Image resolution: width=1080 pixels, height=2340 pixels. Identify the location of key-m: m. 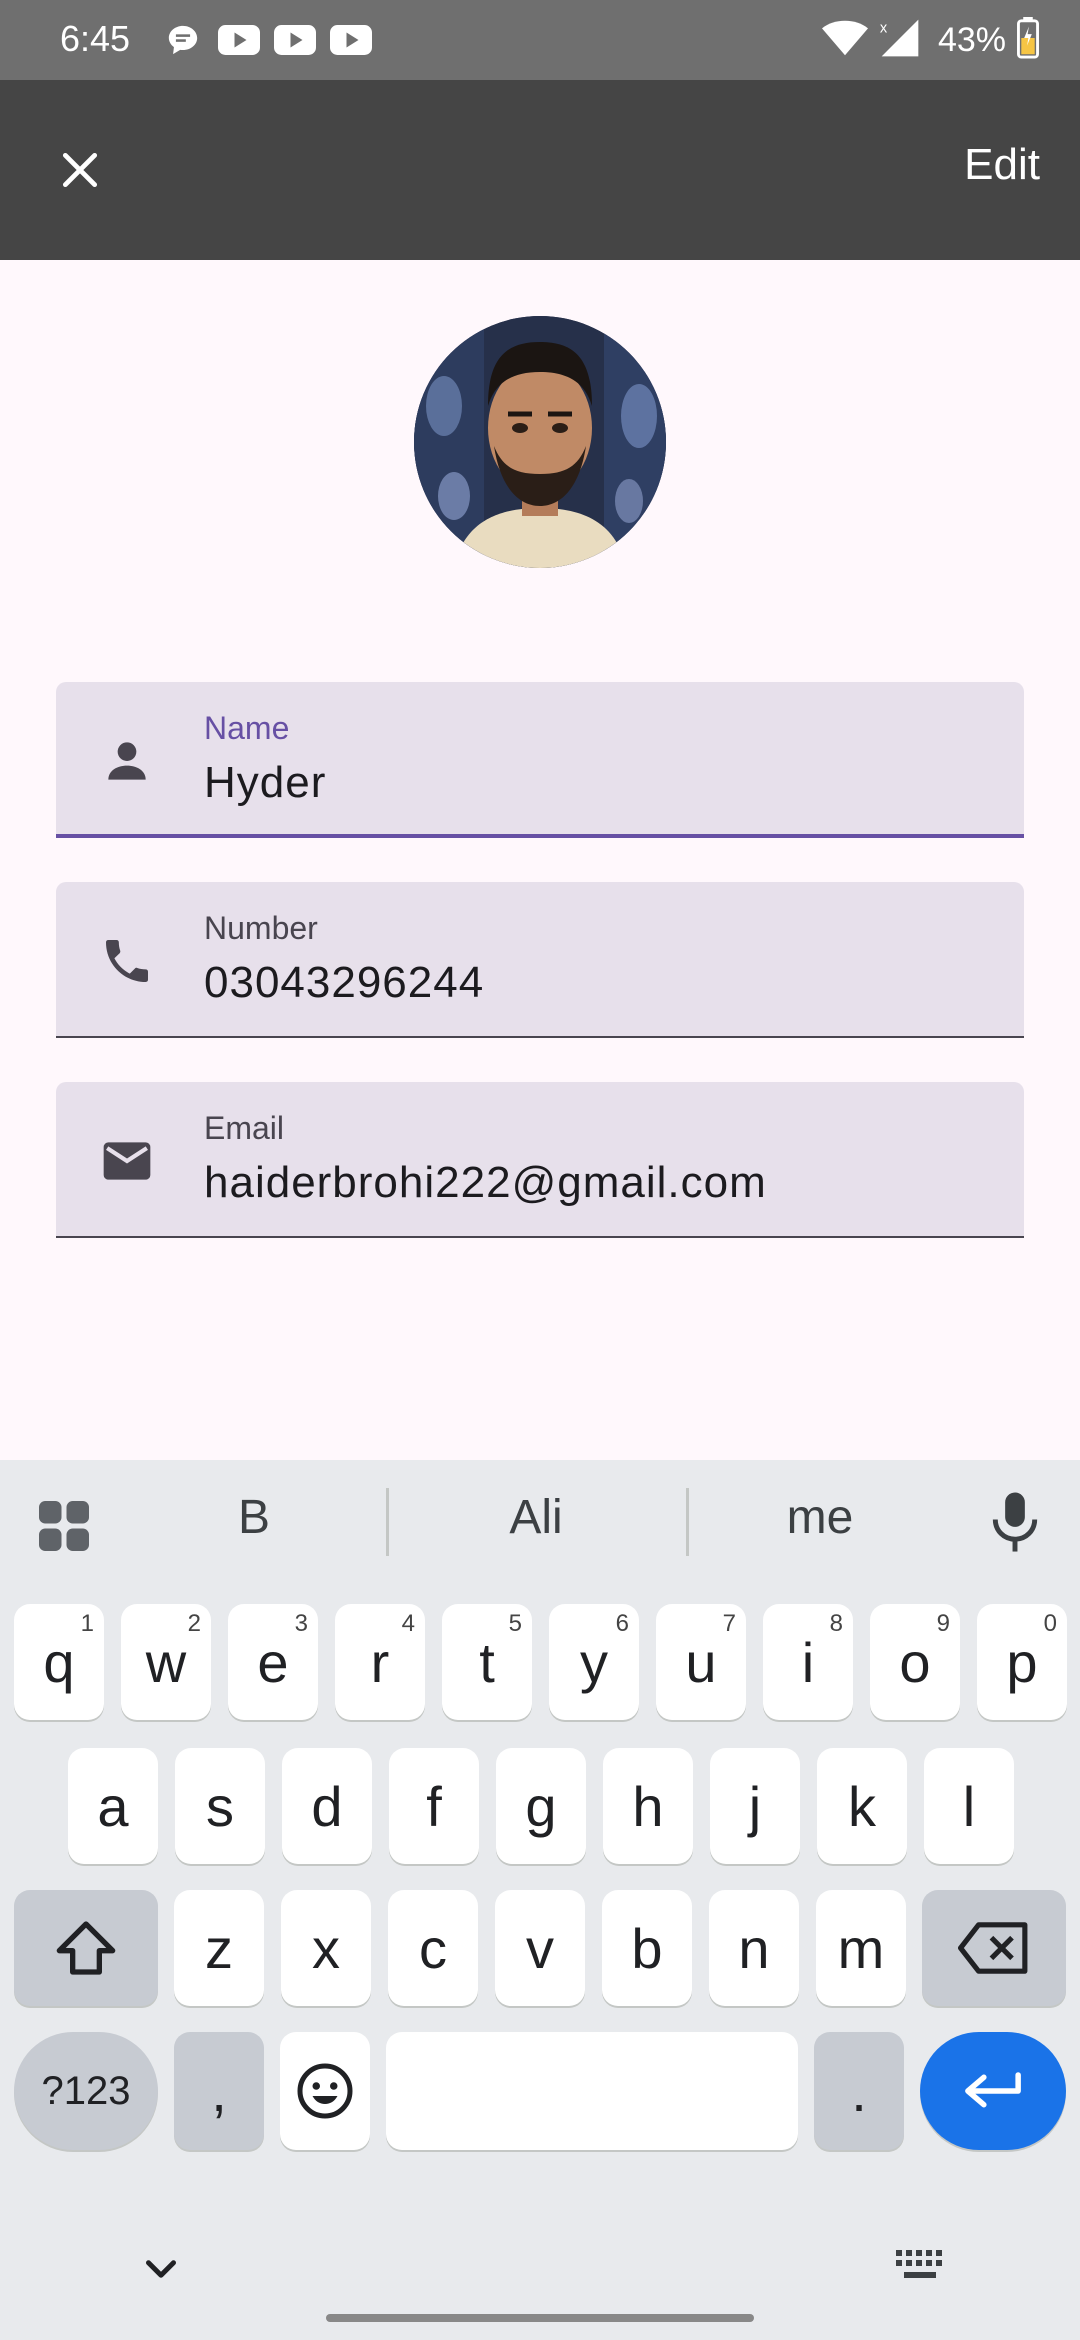
(861, 1948).